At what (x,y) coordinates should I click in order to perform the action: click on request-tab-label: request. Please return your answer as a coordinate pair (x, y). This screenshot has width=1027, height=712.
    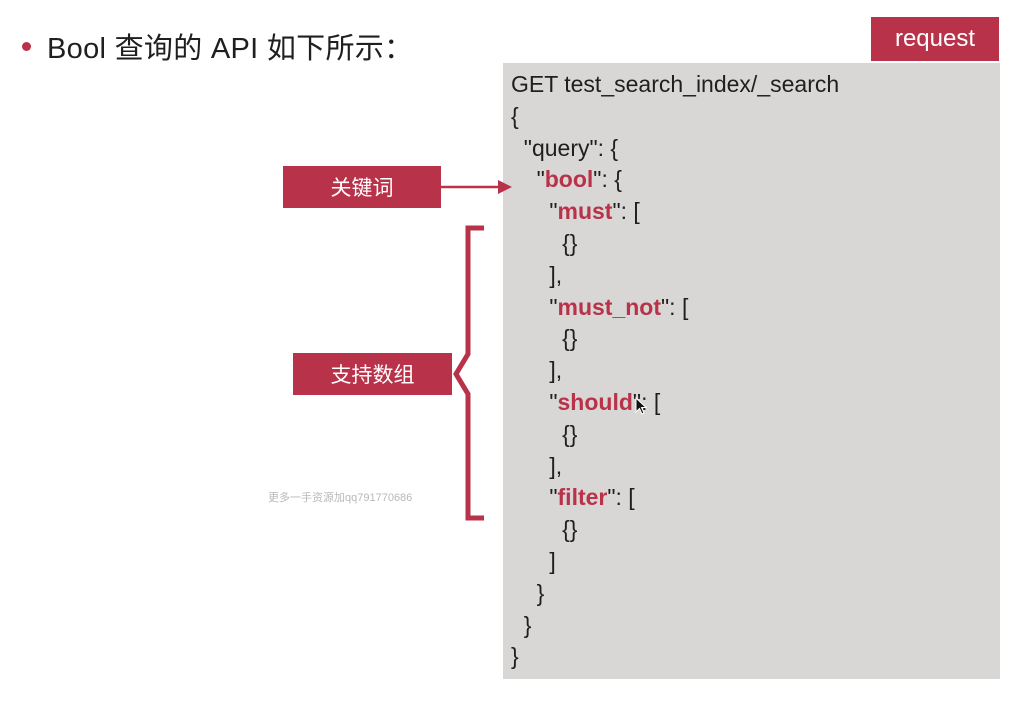
    Looking at the image, I should click on (935, 38).